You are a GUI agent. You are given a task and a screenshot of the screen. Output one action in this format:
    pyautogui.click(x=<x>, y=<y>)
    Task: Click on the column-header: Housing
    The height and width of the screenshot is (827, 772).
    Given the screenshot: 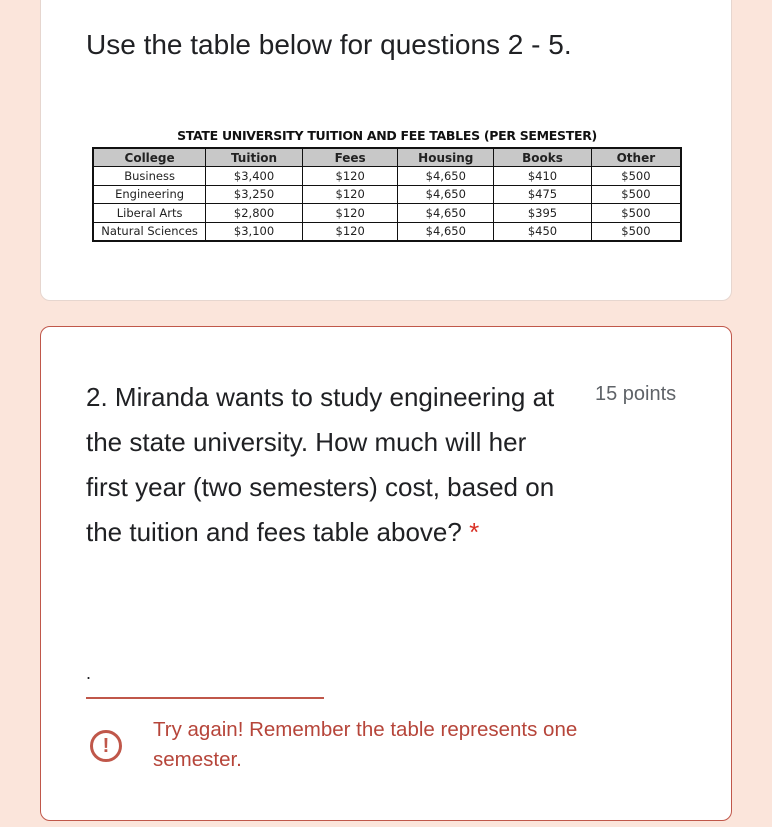 What is the action you would take?
    pyautogui.click(x=446, y=157)
    